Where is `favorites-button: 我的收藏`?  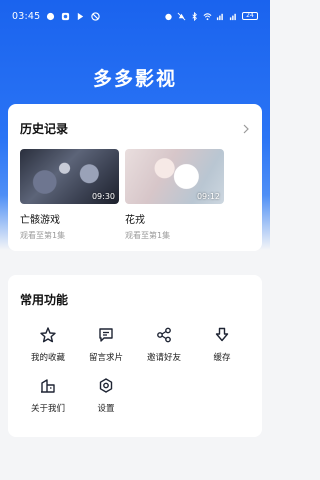
favorites-button: 我的收藏 is located at coordinates (48, 344).